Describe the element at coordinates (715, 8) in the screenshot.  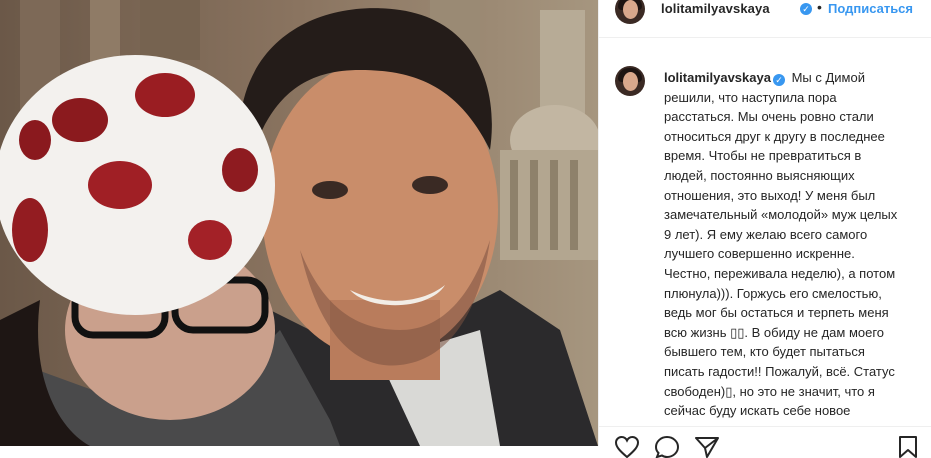
I see `header-username: lolitamilyavskaya` at that location.